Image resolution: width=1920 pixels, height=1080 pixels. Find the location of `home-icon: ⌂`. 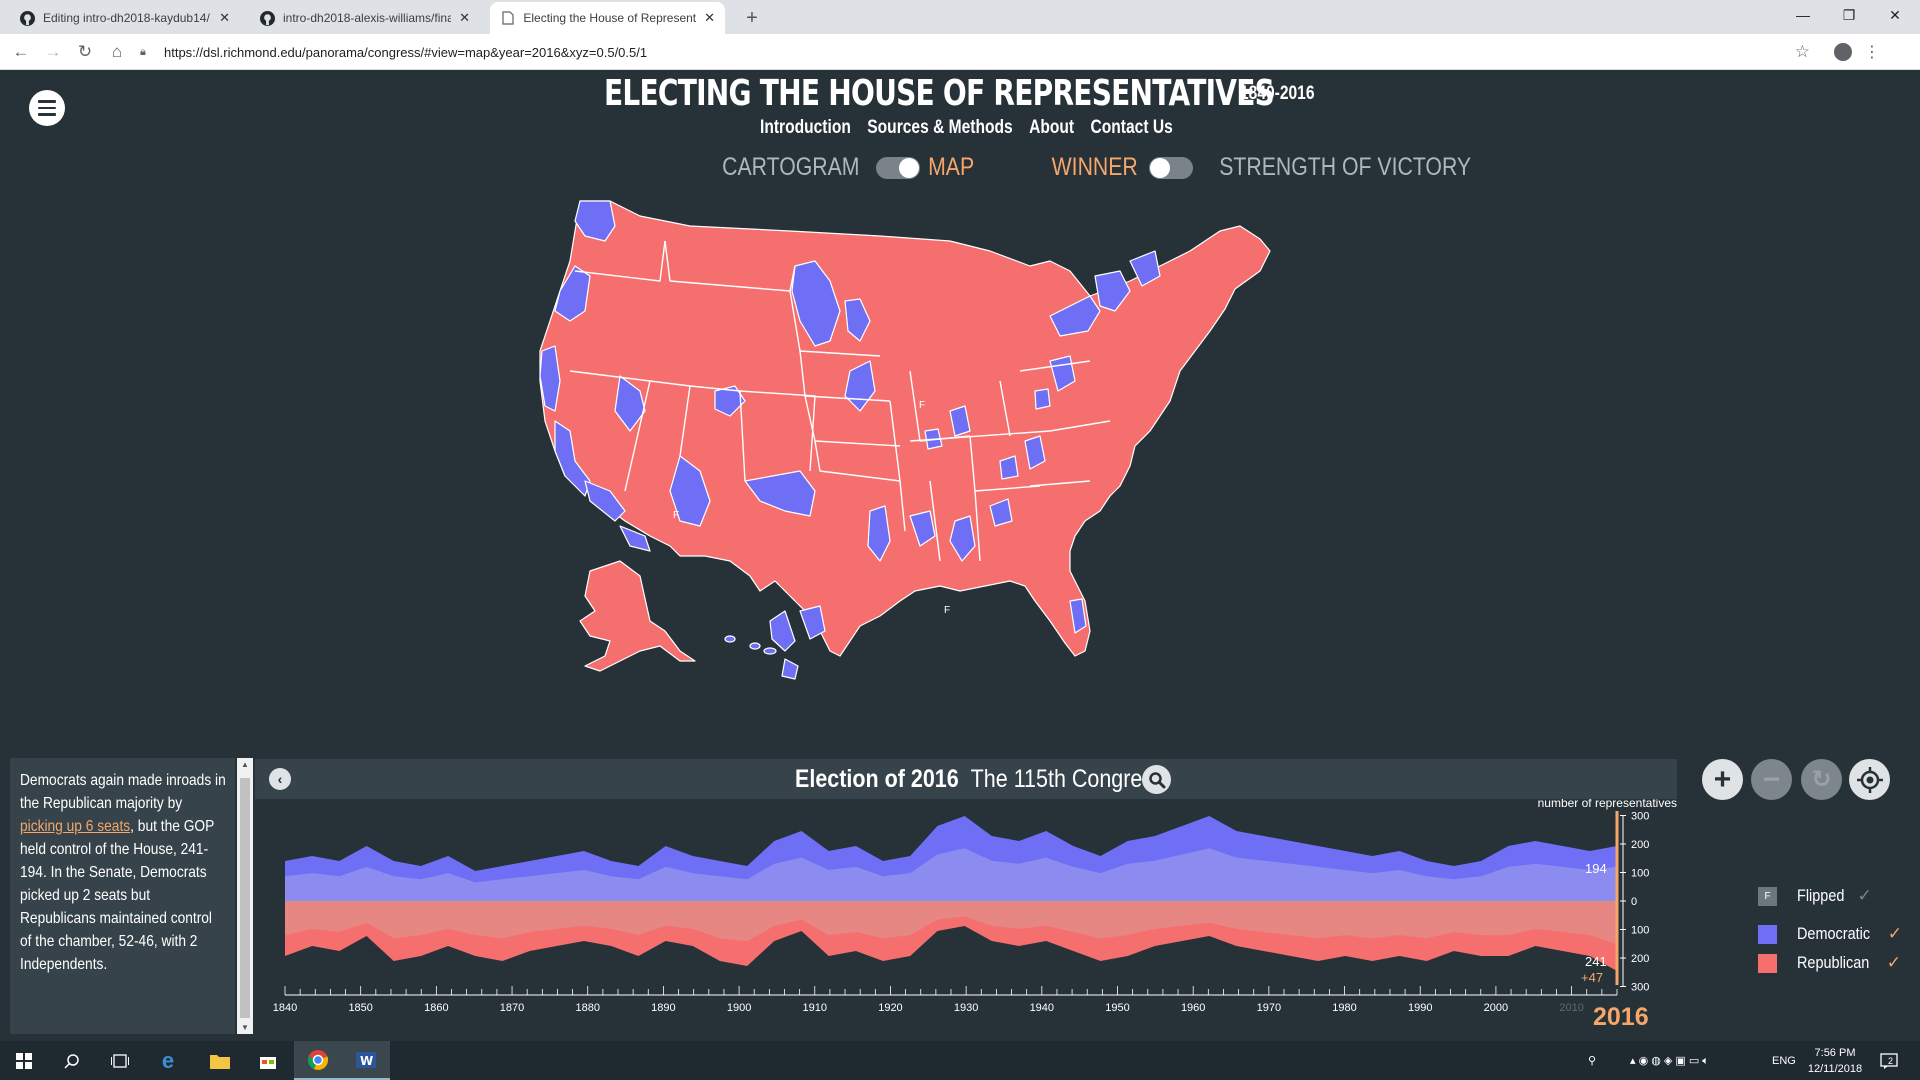

home-icon: ⌂ is located at coordinates (117, 52).